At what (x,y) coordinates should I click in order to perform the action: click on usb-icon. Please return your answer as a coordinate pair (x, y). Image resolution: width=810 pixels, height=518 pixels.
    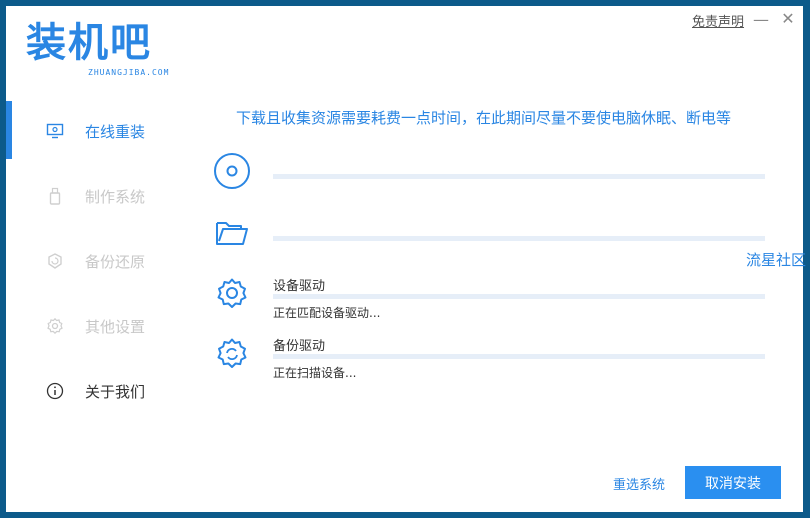
    Looking at the image, I should click on (55, 196).